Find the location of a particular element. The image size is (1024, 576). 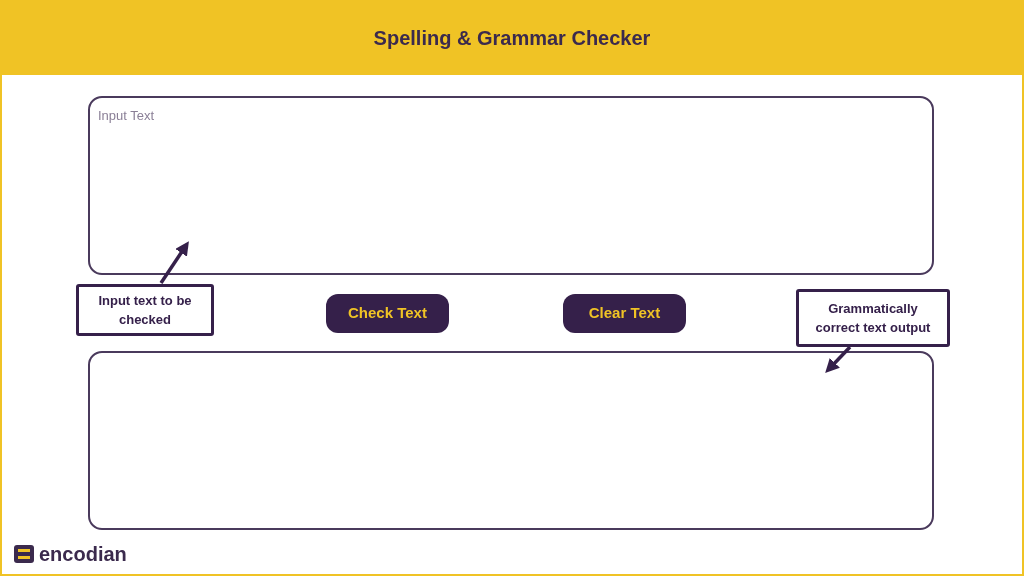

callout-box: Input text to be checked is located at coordinates (145, 310).